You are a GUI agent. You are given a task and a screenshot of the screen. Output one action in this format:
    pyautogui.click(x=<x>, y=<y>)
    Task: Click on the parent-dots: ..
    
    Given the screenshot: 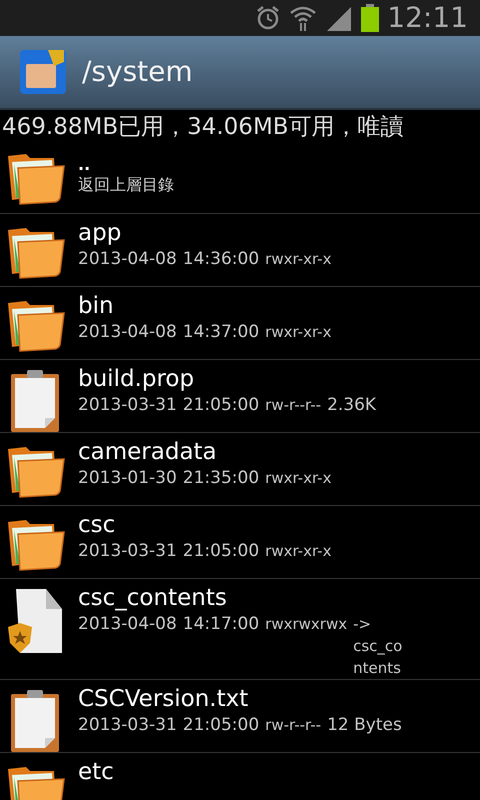 What is the action you would take?
    pyautogui.click(x=85, y=164)
    